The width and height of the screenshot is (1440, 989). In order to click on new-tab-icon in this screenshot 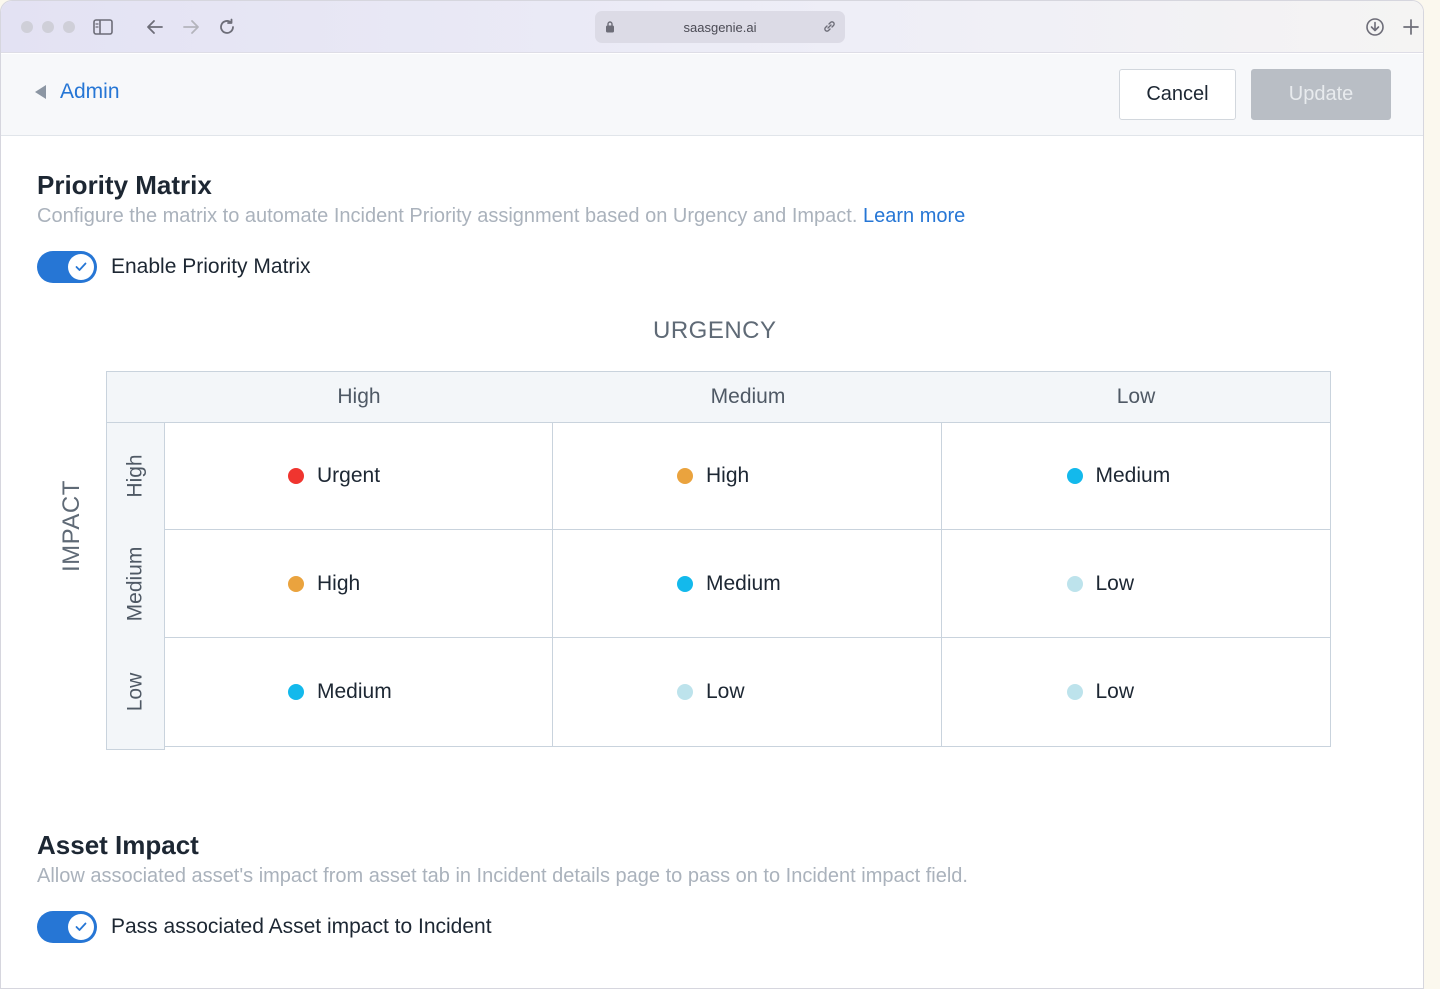, I will do `click(1411, 27)`.